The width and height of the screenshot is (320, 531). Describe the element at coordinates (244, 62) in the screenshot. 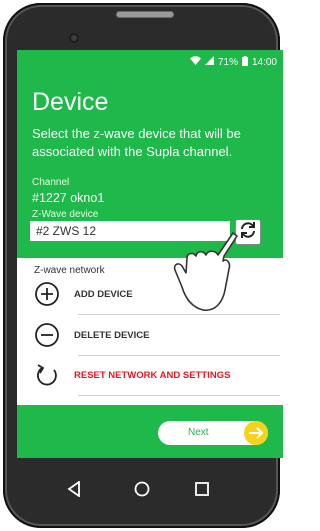

I see `battery-icon` at that location.